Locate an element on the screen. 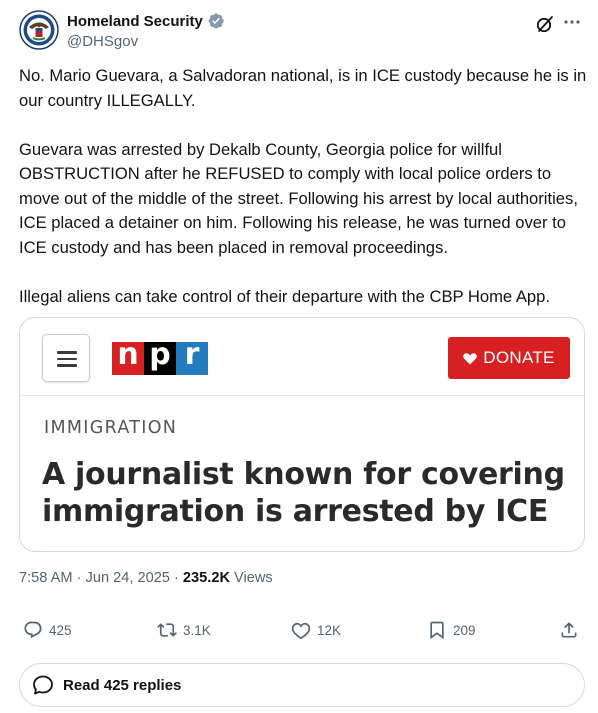 The image size is (598, 713). logo-letter-r: r is located at coordinates (192, 357).